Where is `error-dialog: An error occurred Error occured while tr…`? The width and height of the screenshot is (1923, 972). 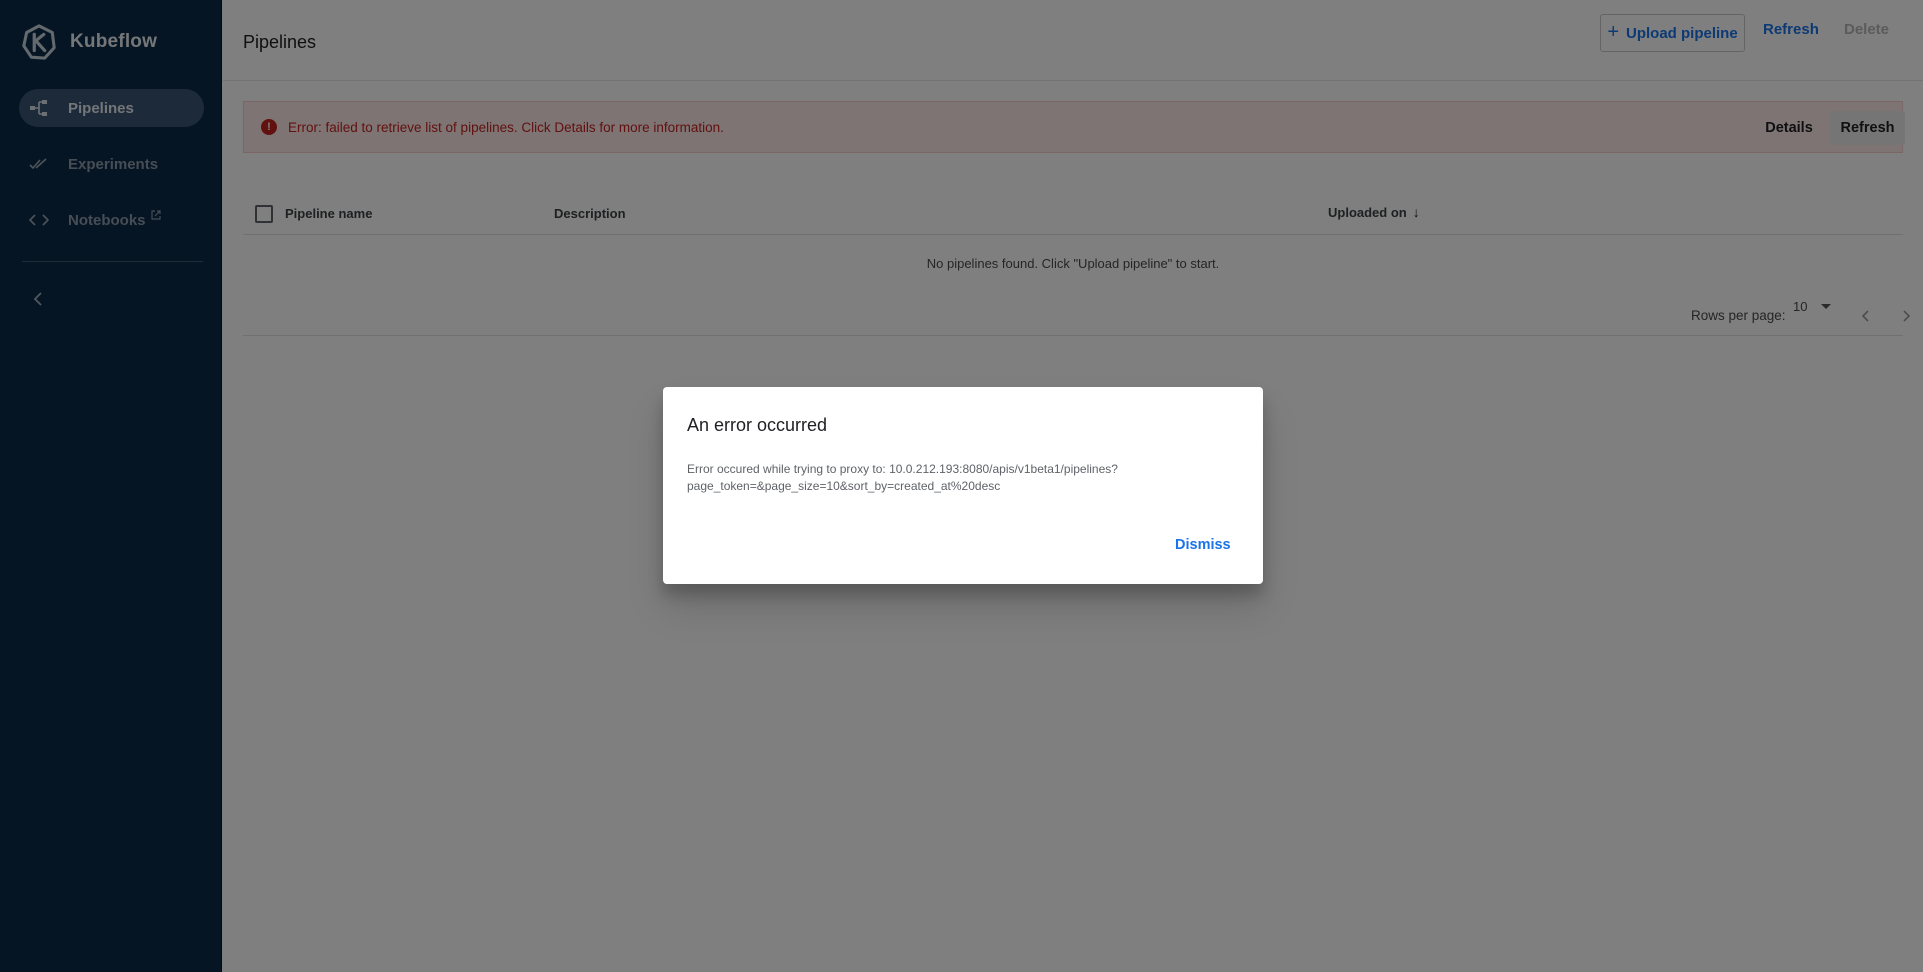 error-dialog: An error occurred Error occured while tr… is located at coordinates (963, 485).